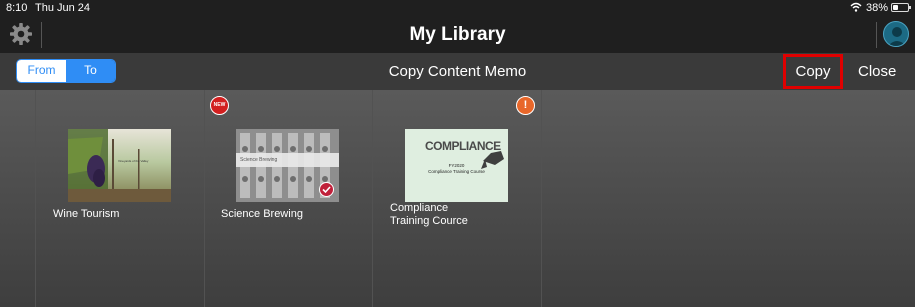  Describe the element at coordinates (17, 8) in the screenshot. I see `status-time: 8:10` at that location.